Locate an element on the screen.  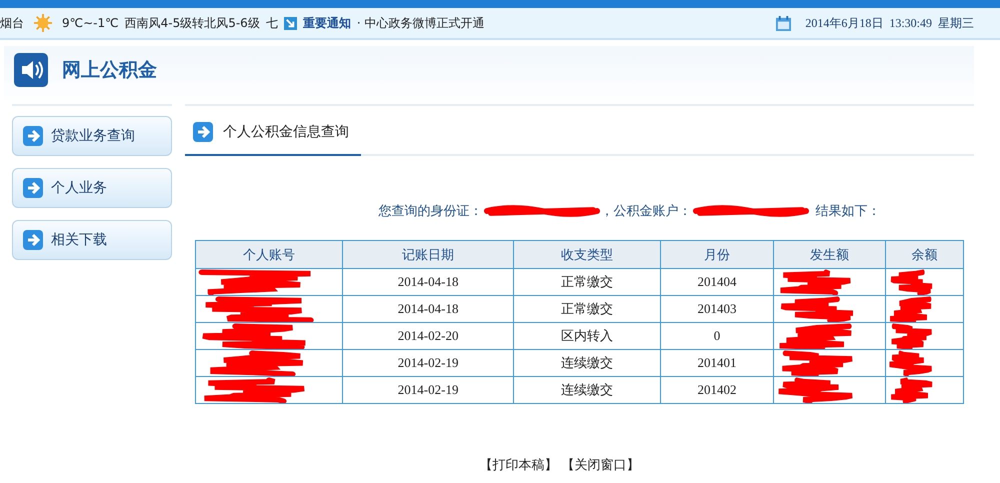
table-cell: 201402 is located at coordinates (717, 389).